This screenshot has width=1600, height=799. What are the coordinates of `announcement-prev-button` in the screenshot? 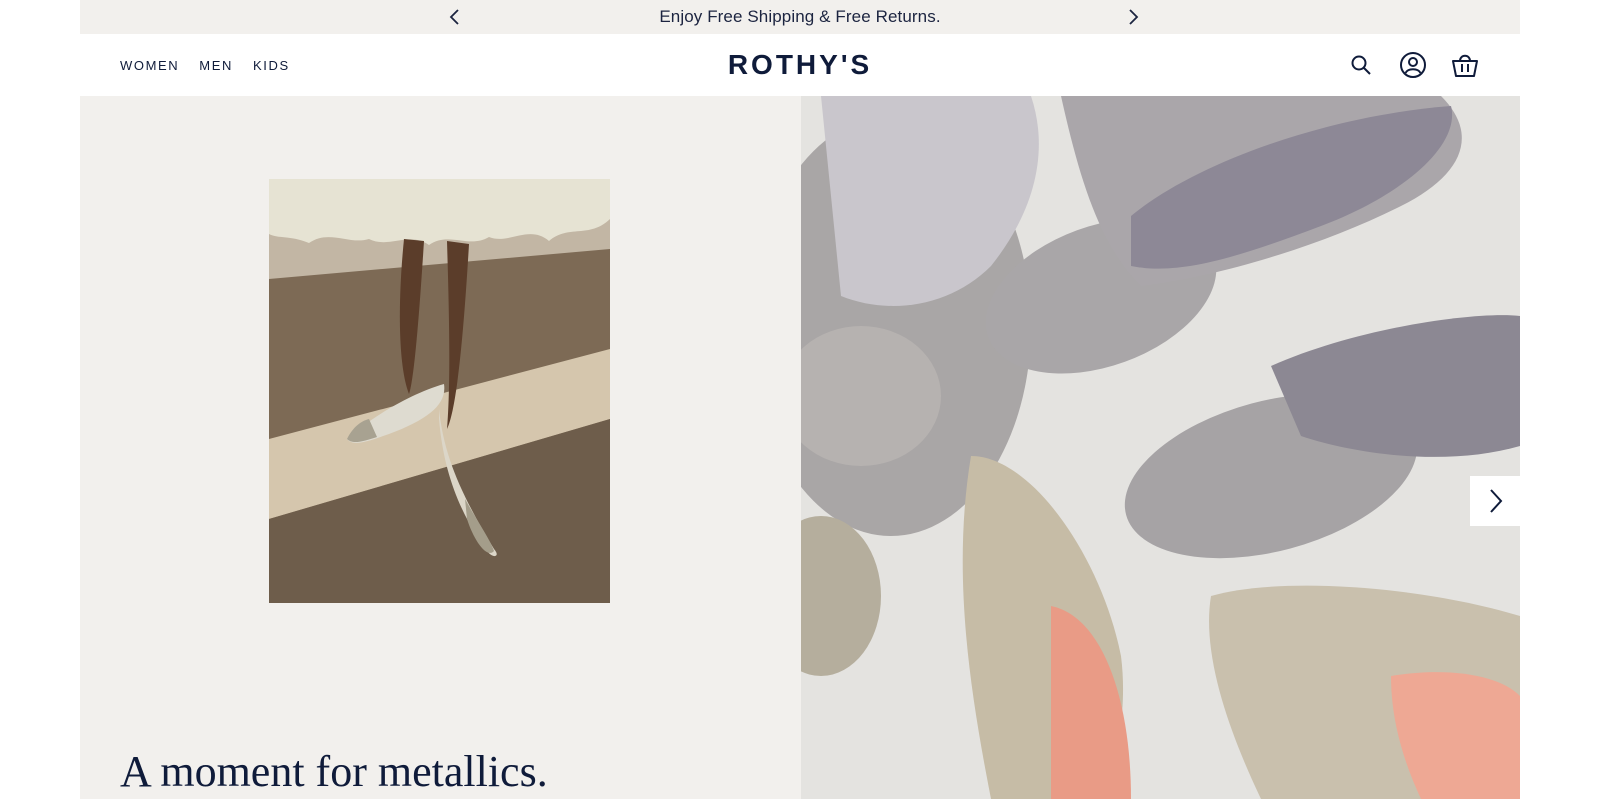 It's located at (455, 17).